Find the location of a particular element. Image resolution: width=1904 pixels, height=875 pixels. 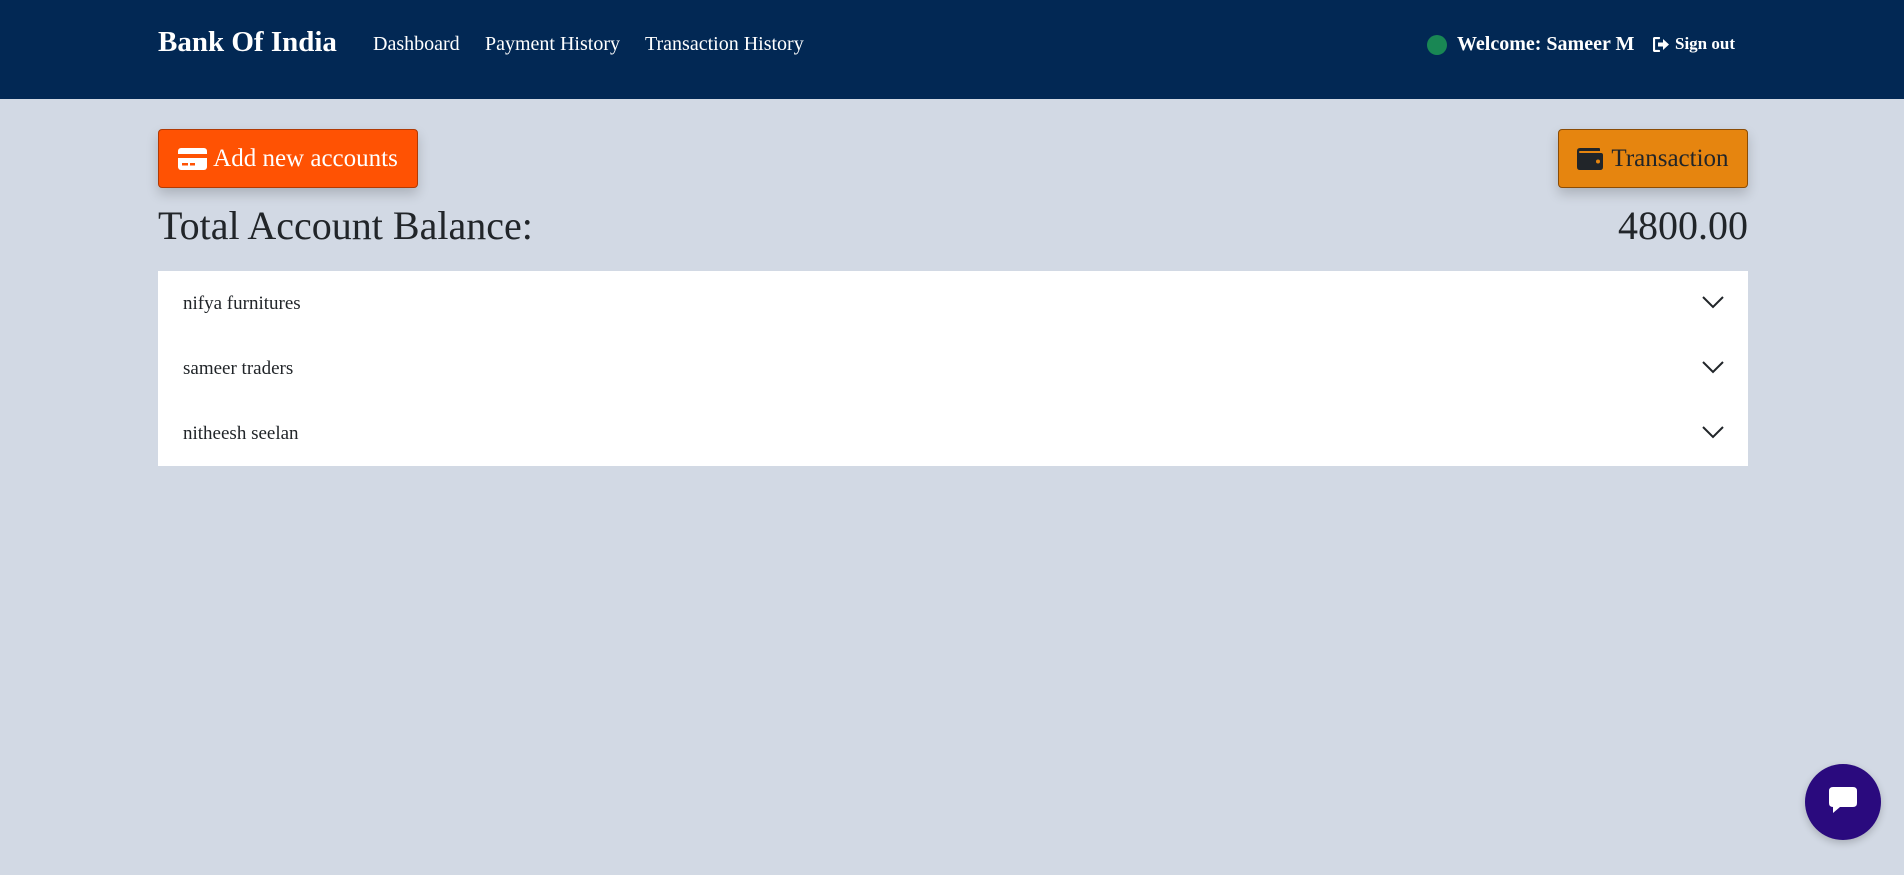

chat-button is located at coordinates (1843, 802).